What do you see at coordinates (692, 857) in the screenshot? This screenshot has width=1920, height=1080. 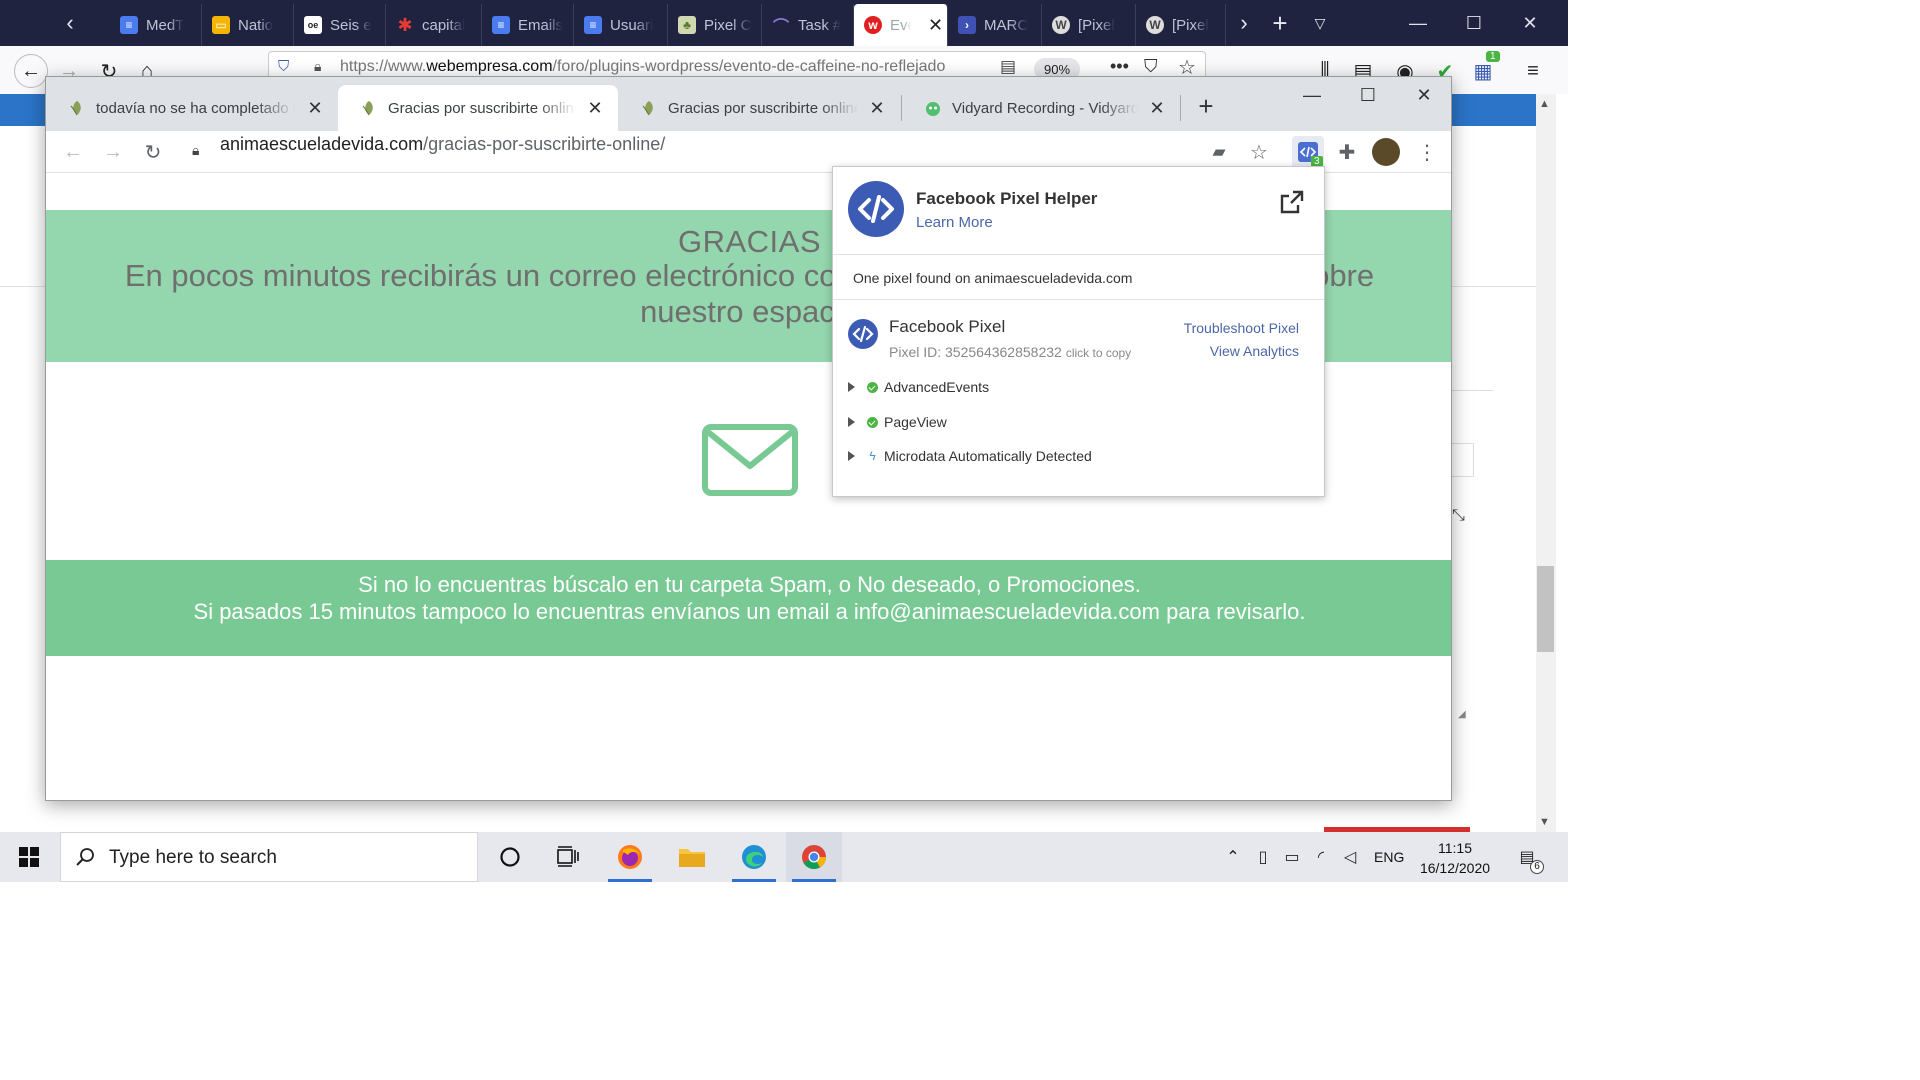 I see `file-explorer-icon` at bounding box center [692, 857].